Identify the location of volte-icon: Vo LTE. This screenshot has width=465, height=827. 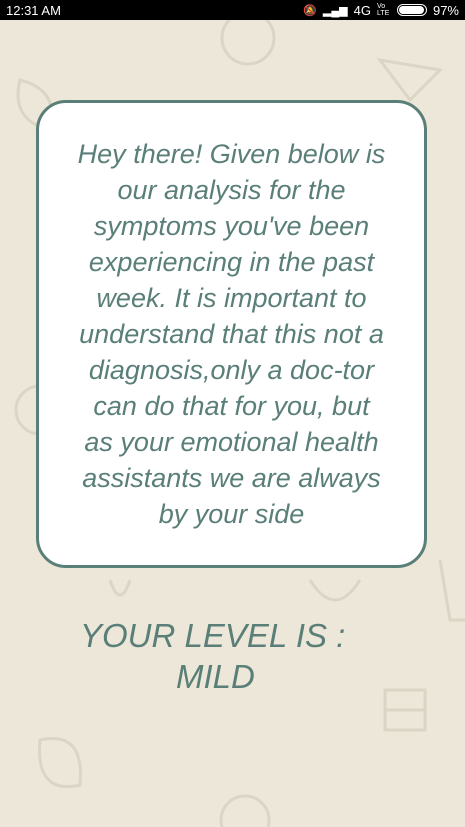
(383, 10).